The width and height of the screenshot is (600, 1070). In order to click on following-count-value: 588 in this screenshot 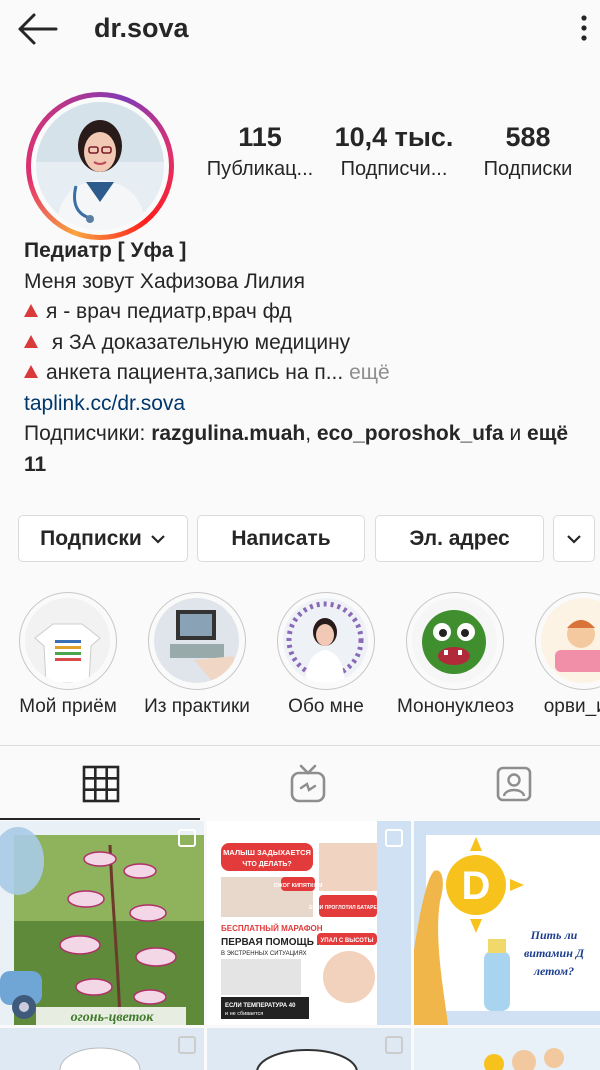, I will do `click(528, 137)`.